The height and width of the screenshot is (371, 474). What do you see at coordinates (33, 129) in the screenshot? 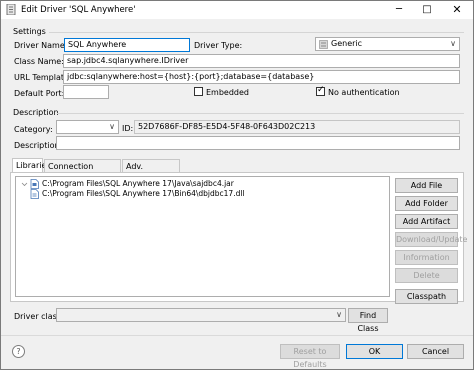
I see `category-label: Category:` at bounding box center [33, 129].